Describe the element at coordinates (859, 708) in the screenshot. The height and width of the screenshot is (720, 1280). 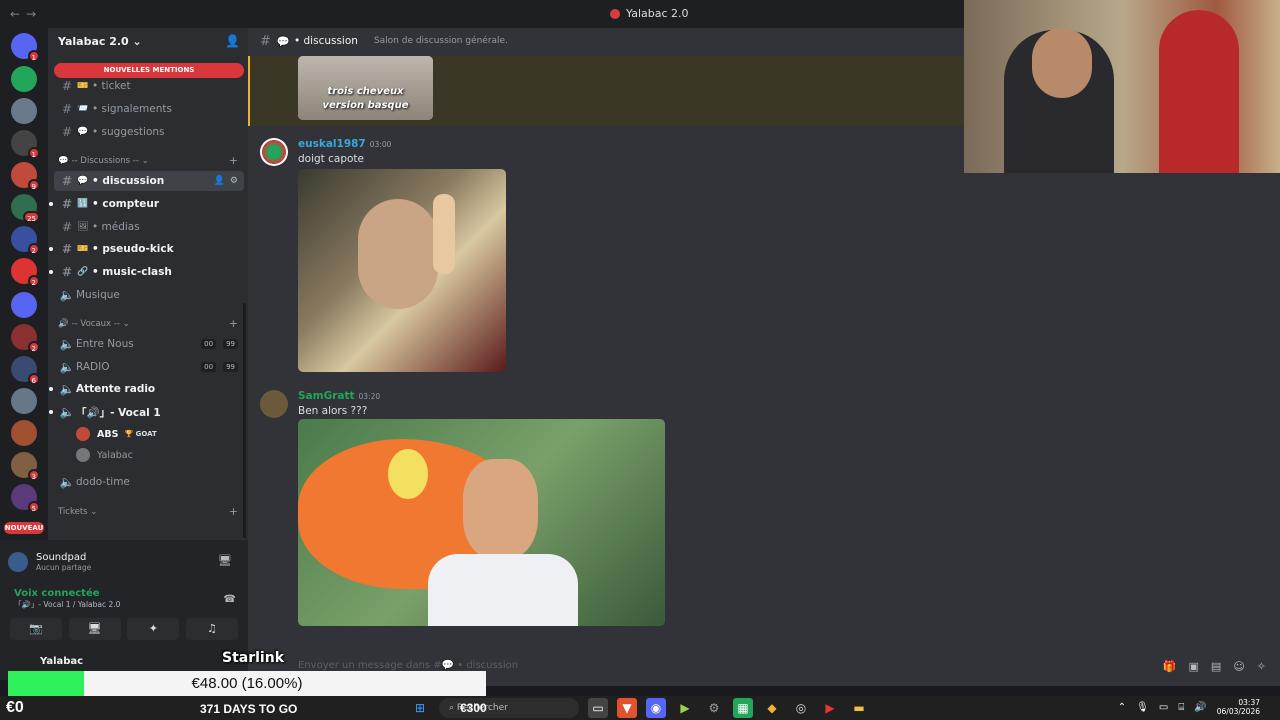
I see `folder-icon: ▬` at that location.